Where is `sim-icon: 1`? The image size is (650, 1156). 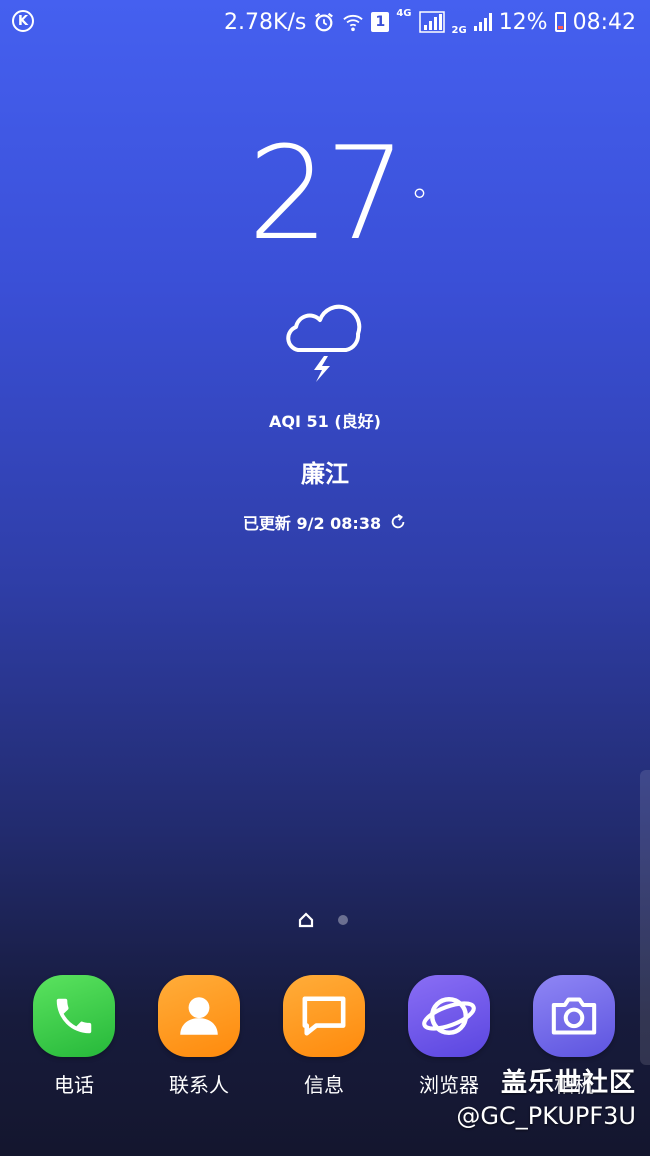 sim-icon: 1 is located at coordinates (380, 22).